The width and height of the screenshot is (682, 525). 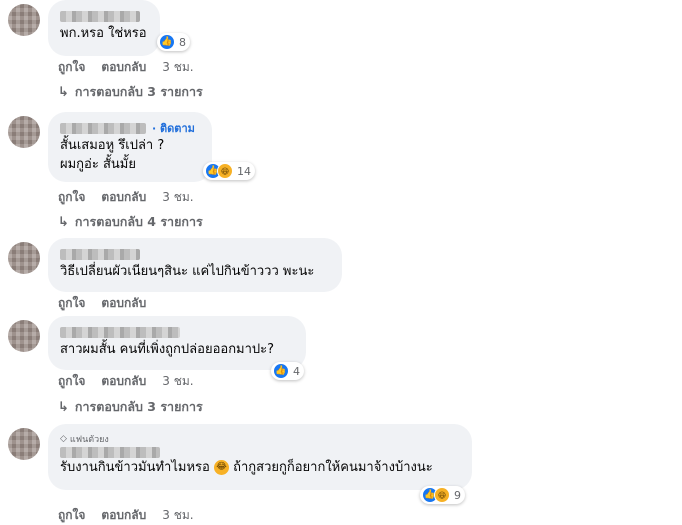 I want to click on replies-count-label: การตอบกลับ 4 รายการ, so click(x=138, y=221).